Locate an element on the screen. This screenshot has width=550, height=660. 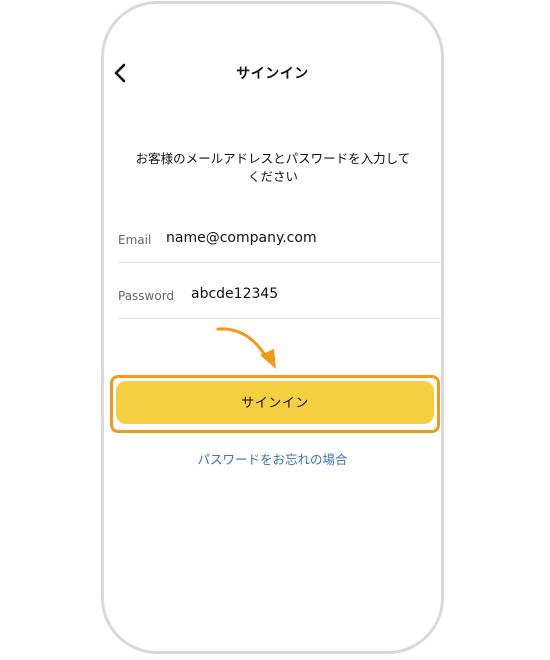
page-title: サインイン is located at coordinates (272, 74).